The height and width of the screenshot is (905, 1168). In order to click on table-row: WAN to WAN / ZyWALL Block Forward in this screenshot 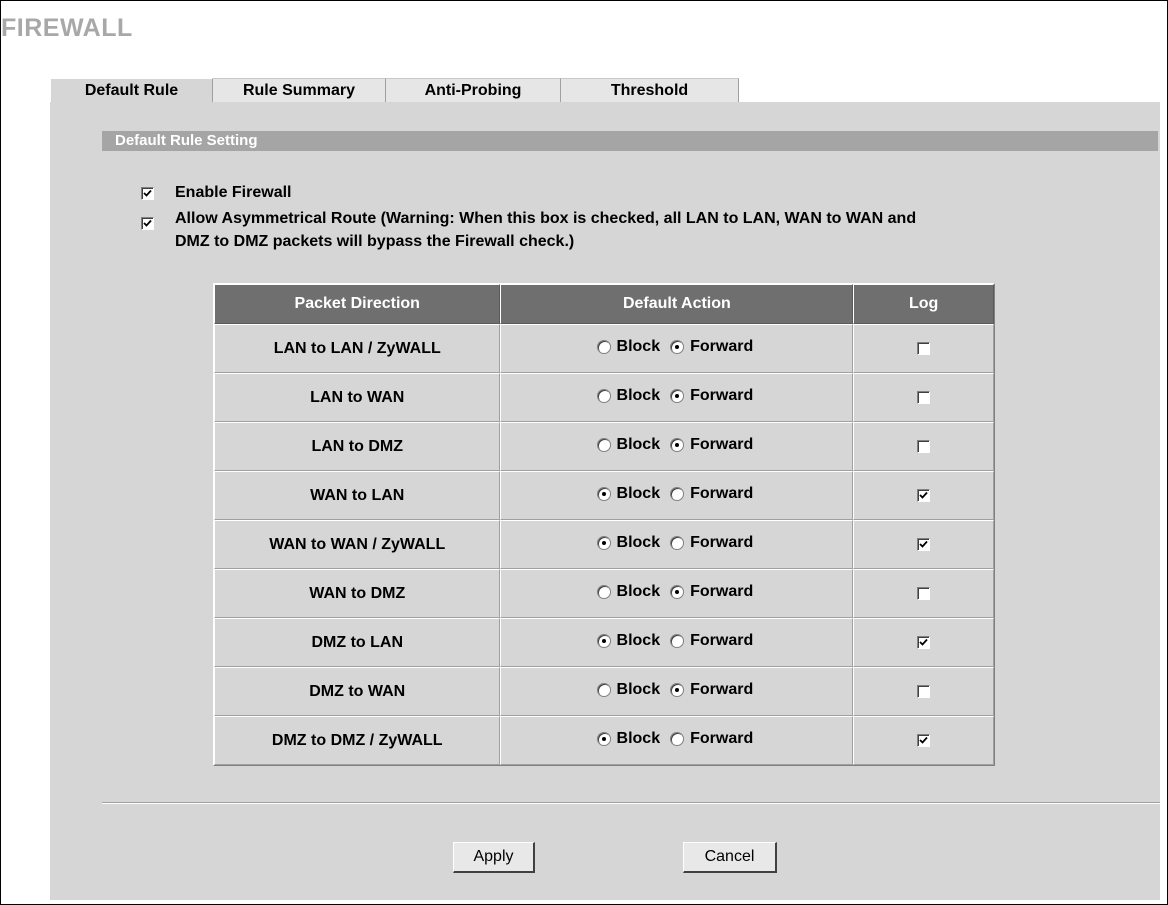, I will do `click(604, 544)`.